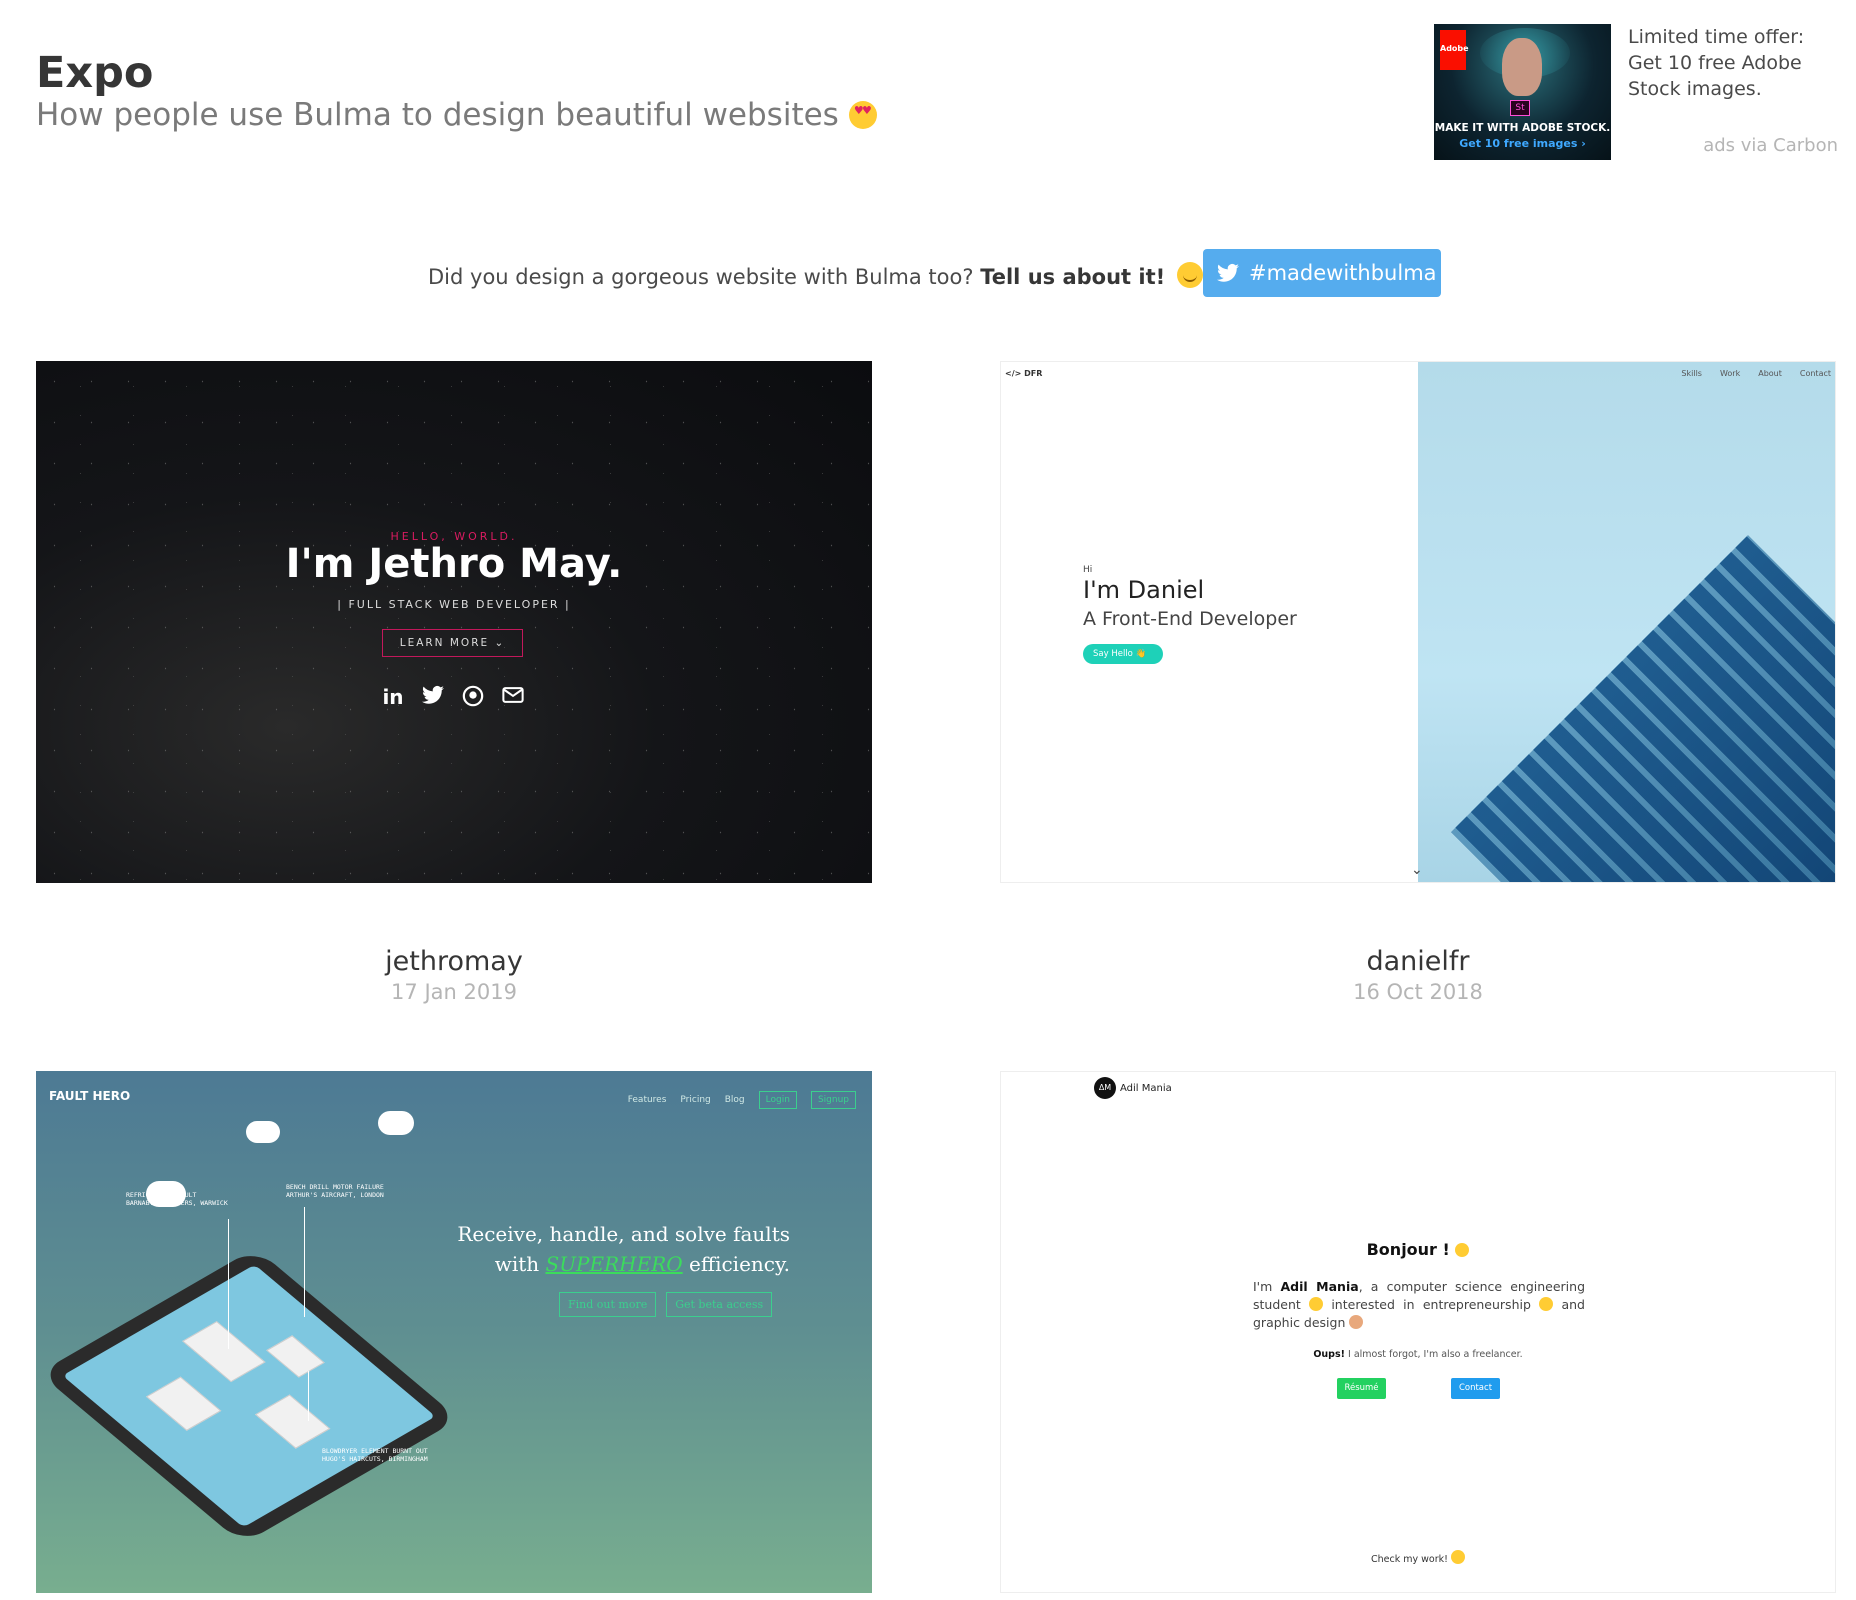  Describe the element at coordinates (454, 604) in the screenshot. I see `site-role: | FULL STACK WEB DEVELOPER |` at that location.